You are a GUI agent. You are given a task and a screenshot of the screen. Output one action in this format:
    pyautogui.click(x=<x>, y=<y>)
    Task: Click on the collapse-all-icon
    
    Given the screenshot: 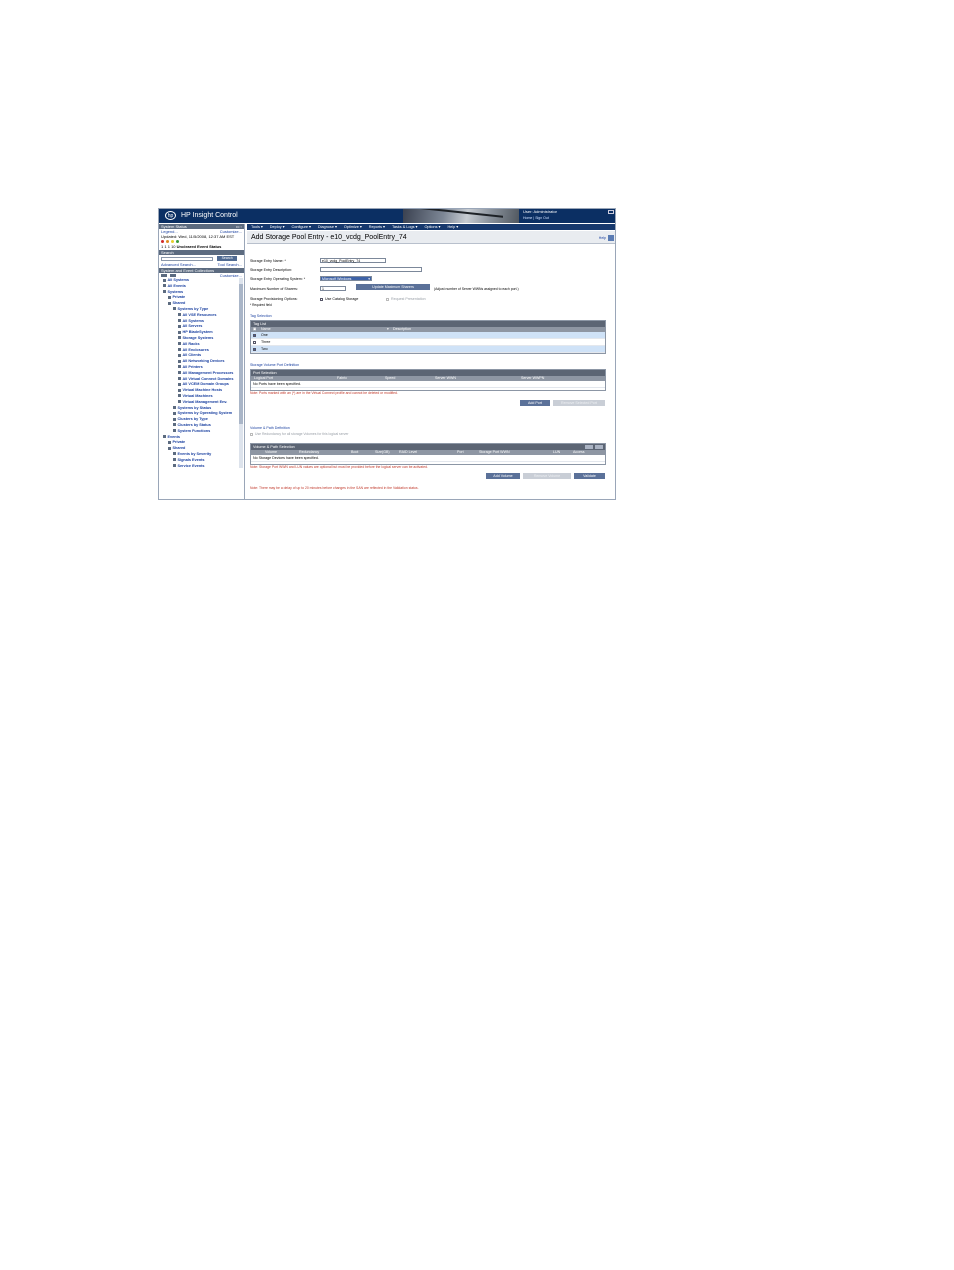 What is the action you would take?
    pyautogui.click(x=173, y=276)
    